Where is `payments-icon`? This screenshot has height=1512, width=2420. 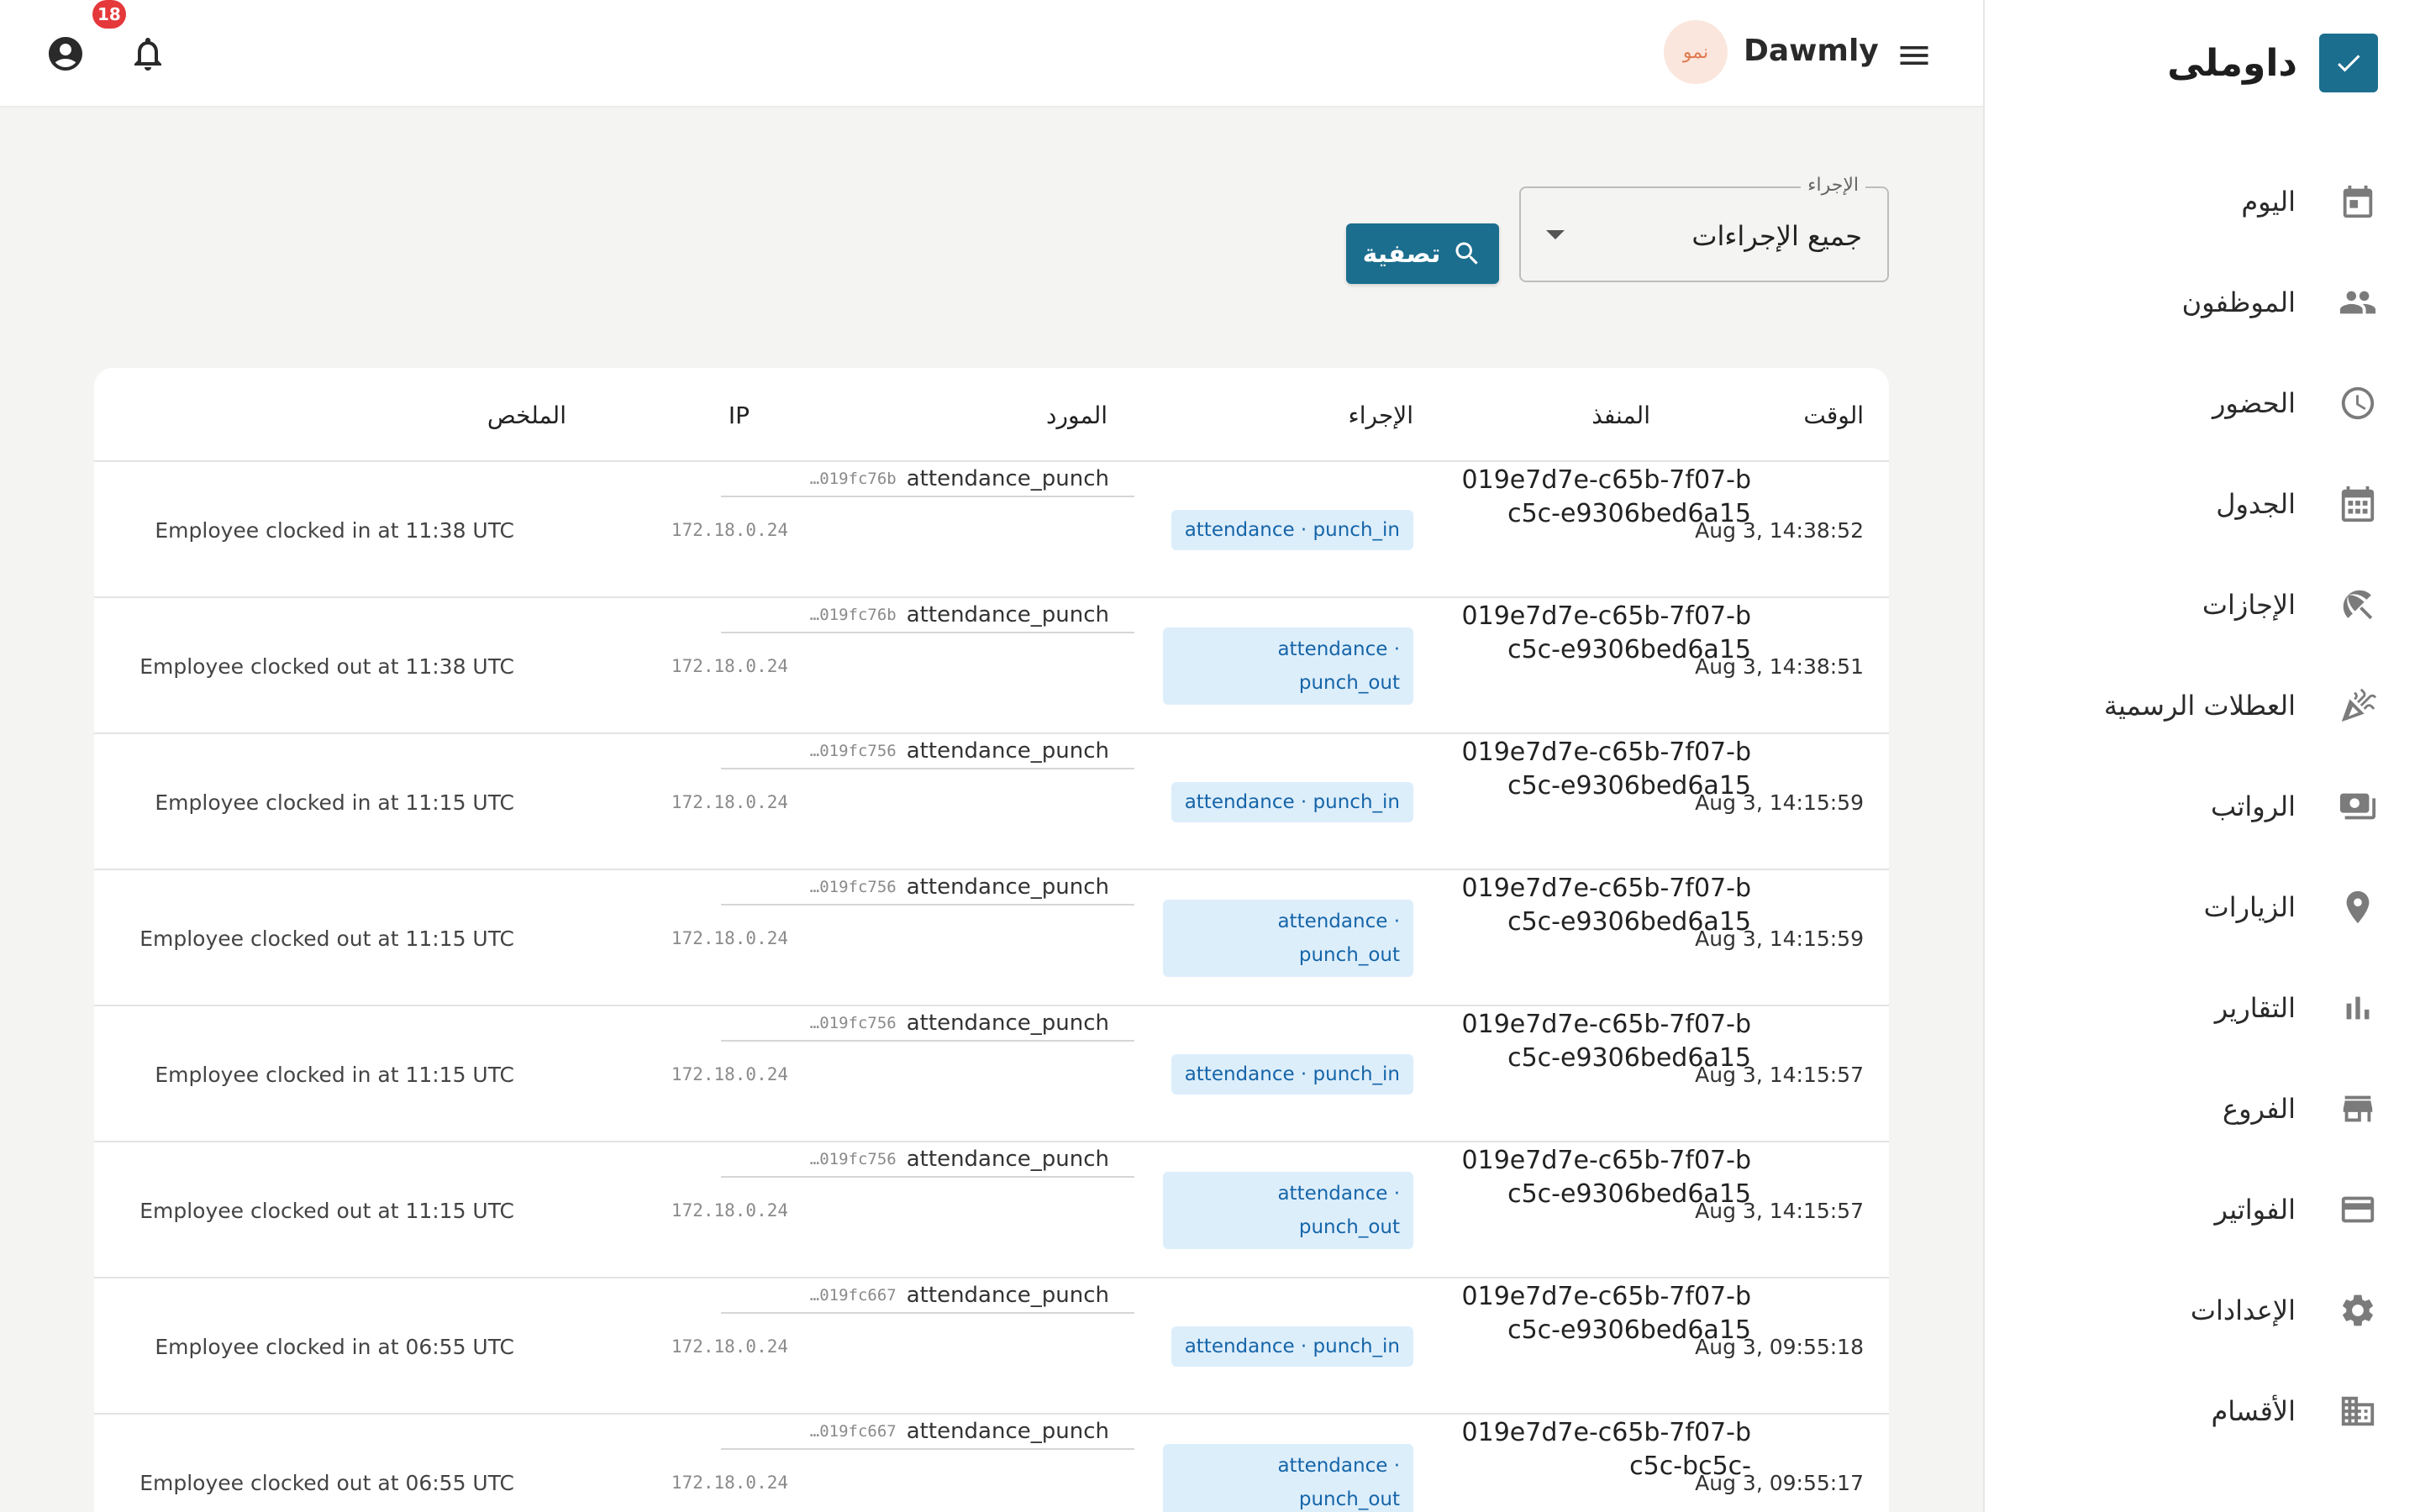 payments-icon is located at coordinates (2358, 806).